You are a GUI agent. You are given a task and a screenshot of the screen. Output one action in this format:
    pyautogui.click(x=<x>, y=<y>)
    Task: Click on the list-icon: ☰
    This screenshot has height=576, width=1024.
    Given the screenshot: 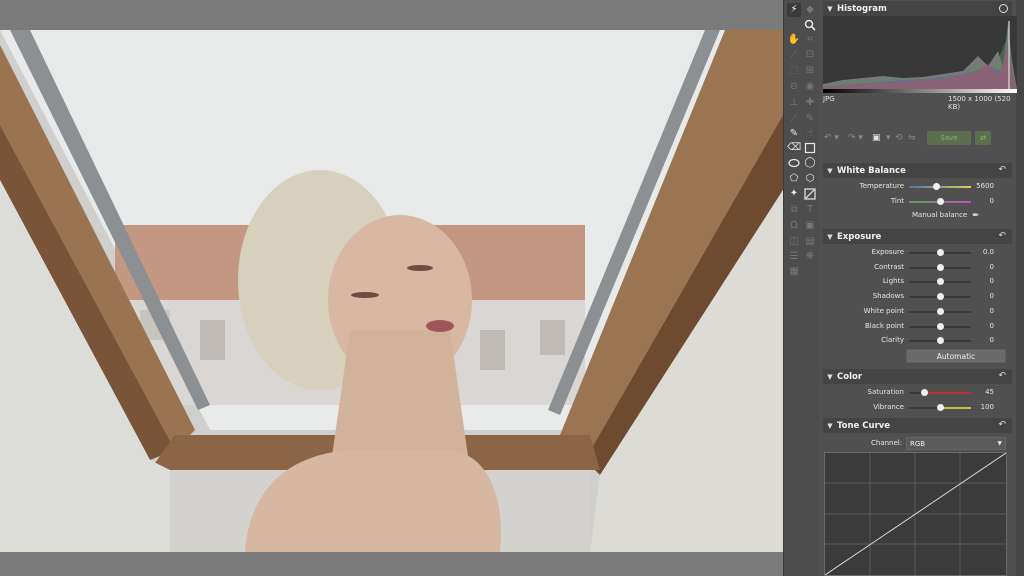 What is the action you would take?
    pyautogui.click(x=794, y=257)
    